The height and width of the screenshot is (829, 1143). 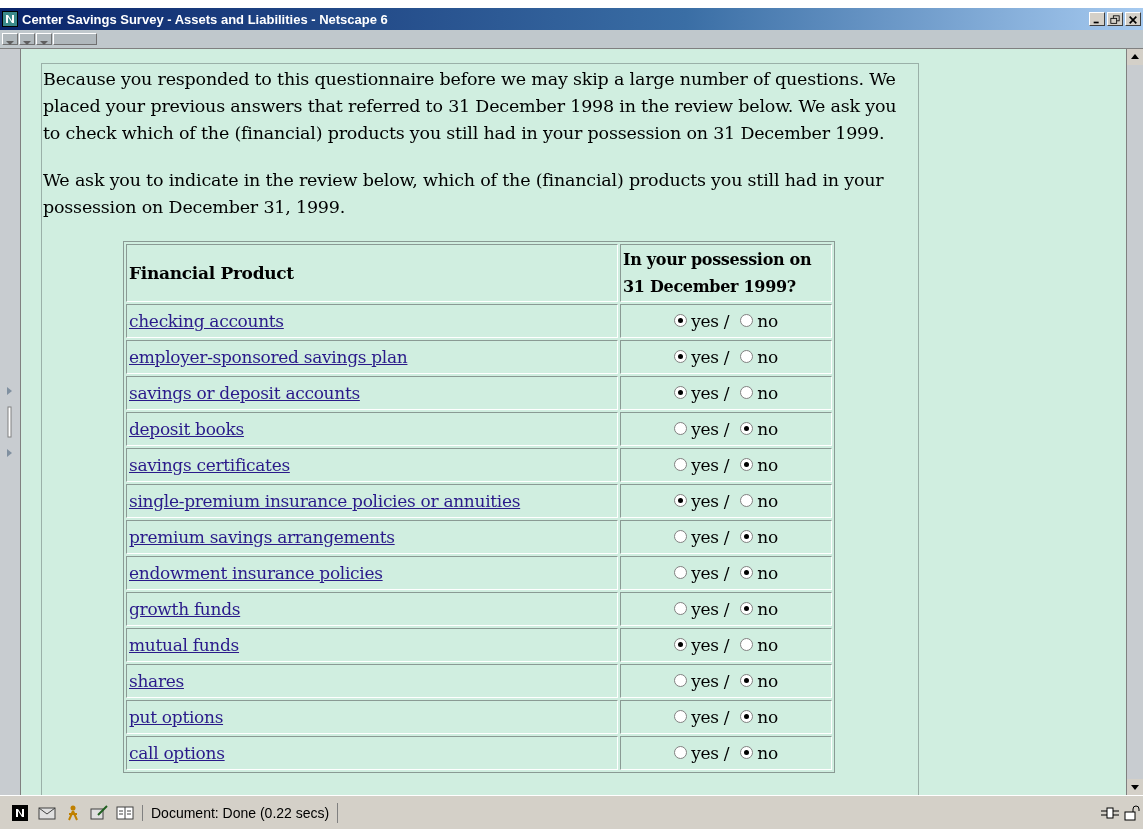 What do you see at coordinates (184, 645) in the screenshot?
I see `product-link: mutual funds` at bounding box center [184, 645].